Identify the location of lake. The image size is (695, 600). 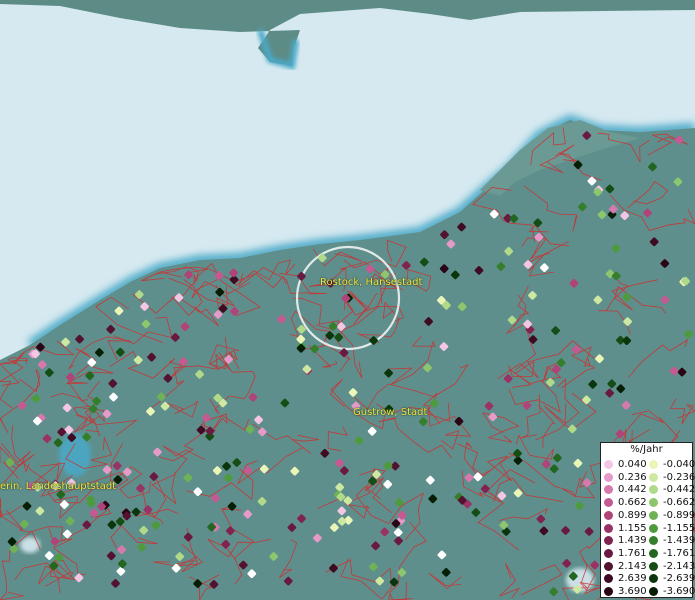
(30, 545).